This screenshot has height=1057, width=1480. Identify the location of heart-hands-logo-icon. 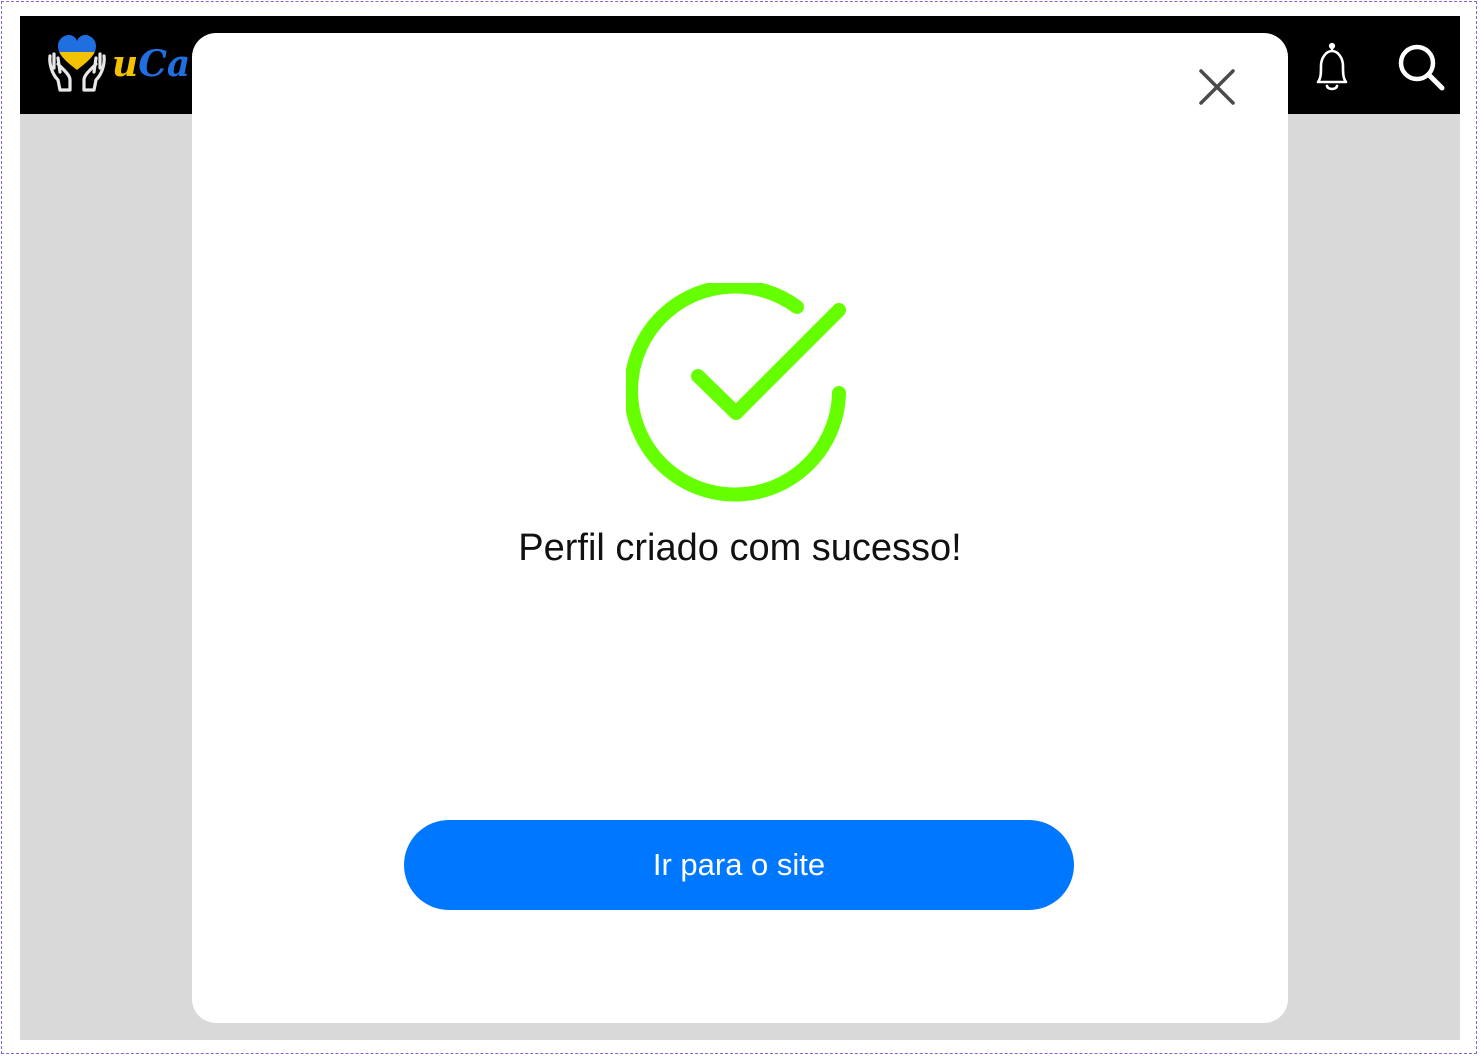
(77, 63).